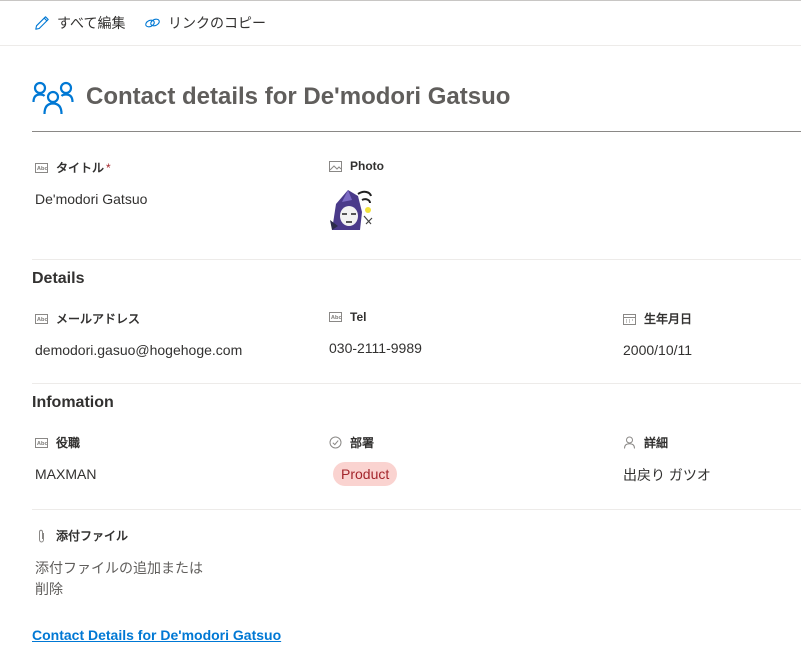 The width and height of the screenshot is (801, 665). Describe the element at coordinates (42, 23) in the screenshot. I see `pencil-icon` at that location.